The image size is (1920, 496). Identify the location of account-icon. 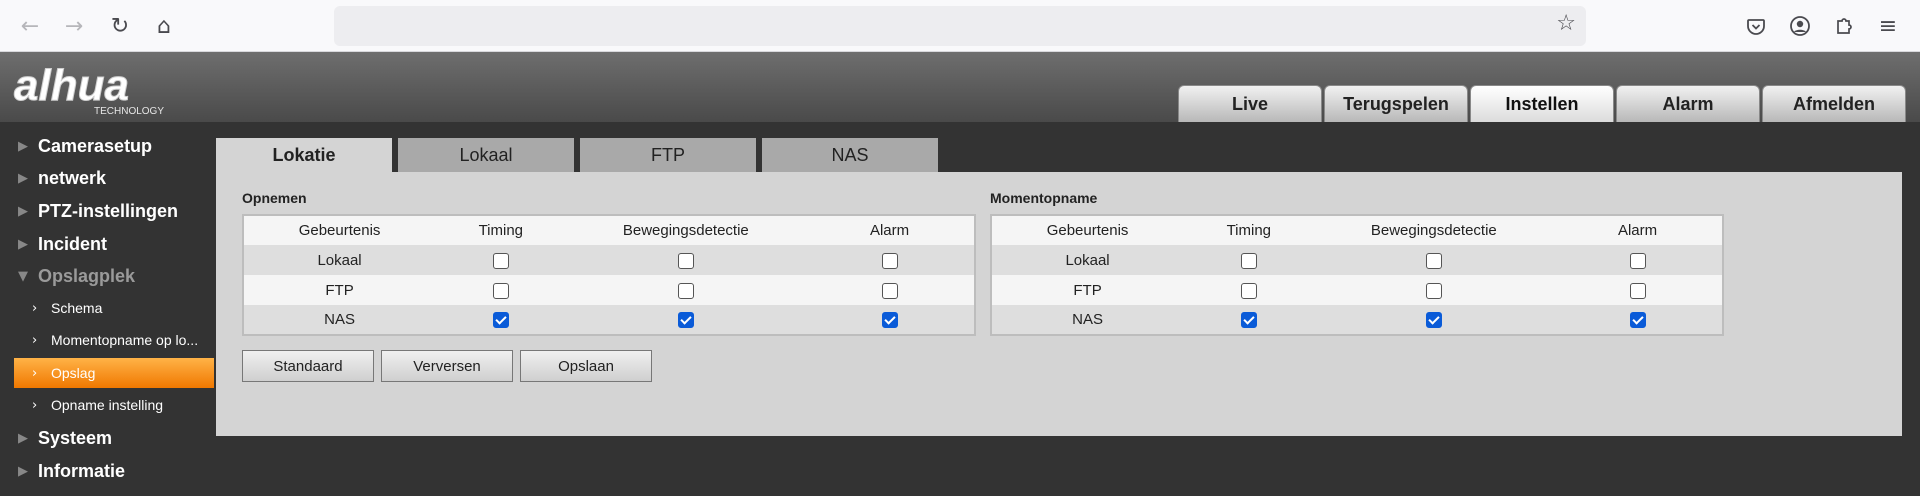
(1800, 26).